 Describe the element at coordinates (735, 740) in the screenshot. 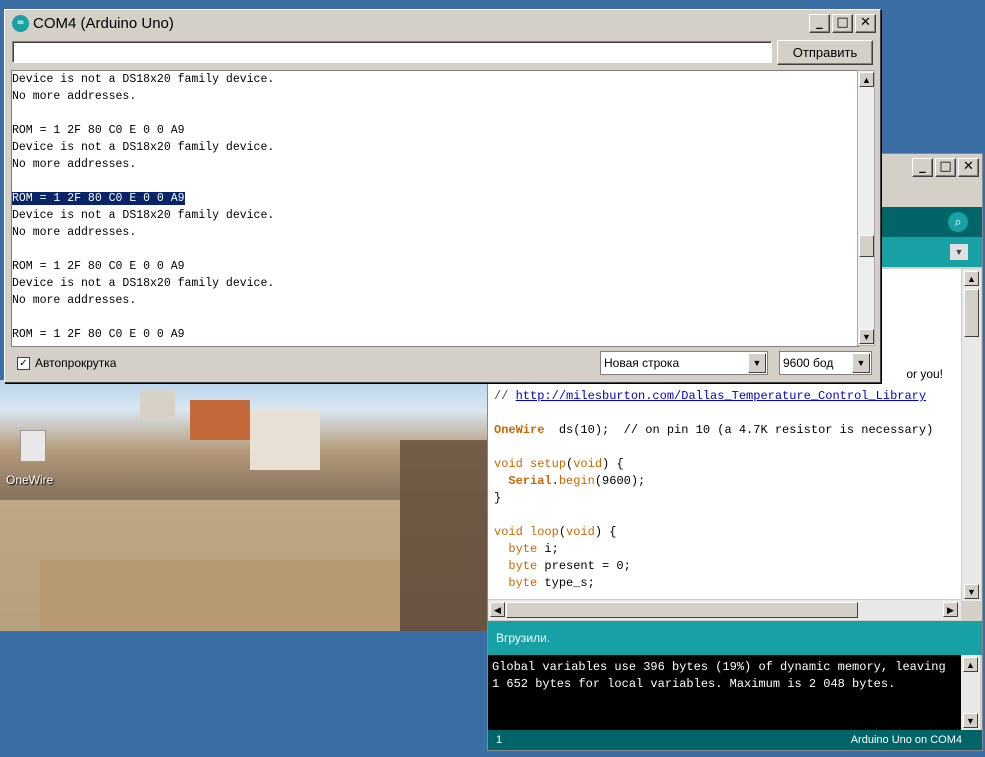

I see `ide-footer: 1 Arduino Uno on COM4` at that location.